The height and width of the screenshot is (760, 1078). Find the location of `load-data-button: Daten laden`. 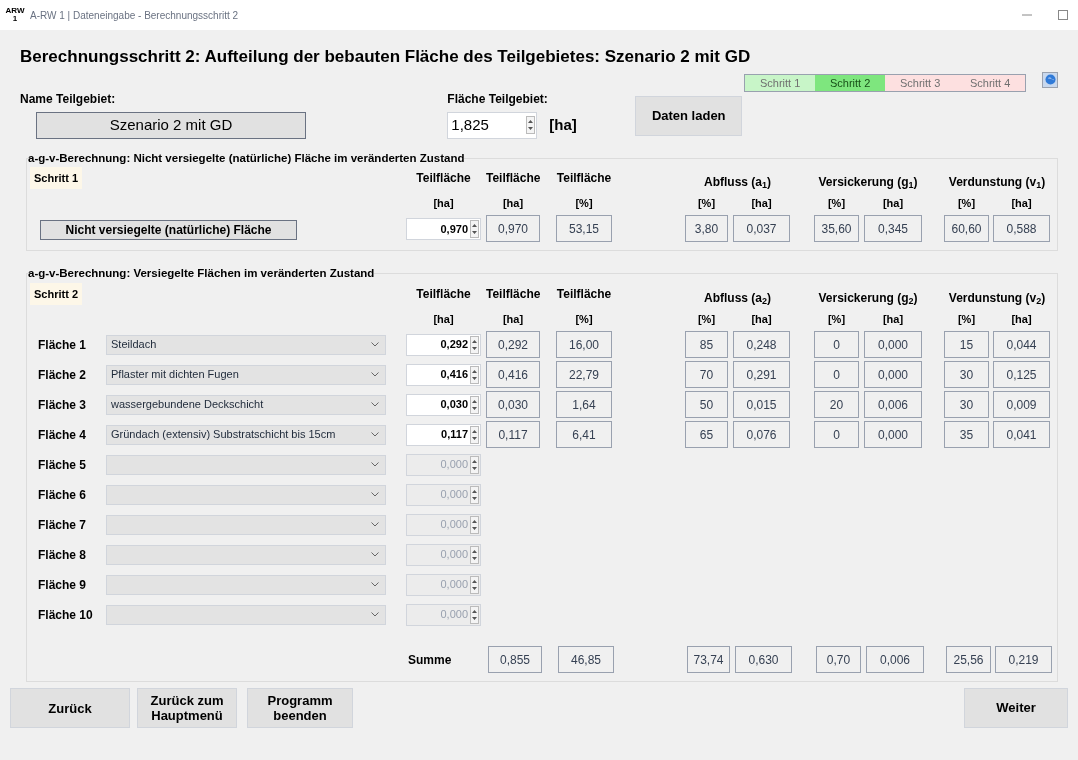

load-data-button: Daten laden is located at coordinates (689, 115).